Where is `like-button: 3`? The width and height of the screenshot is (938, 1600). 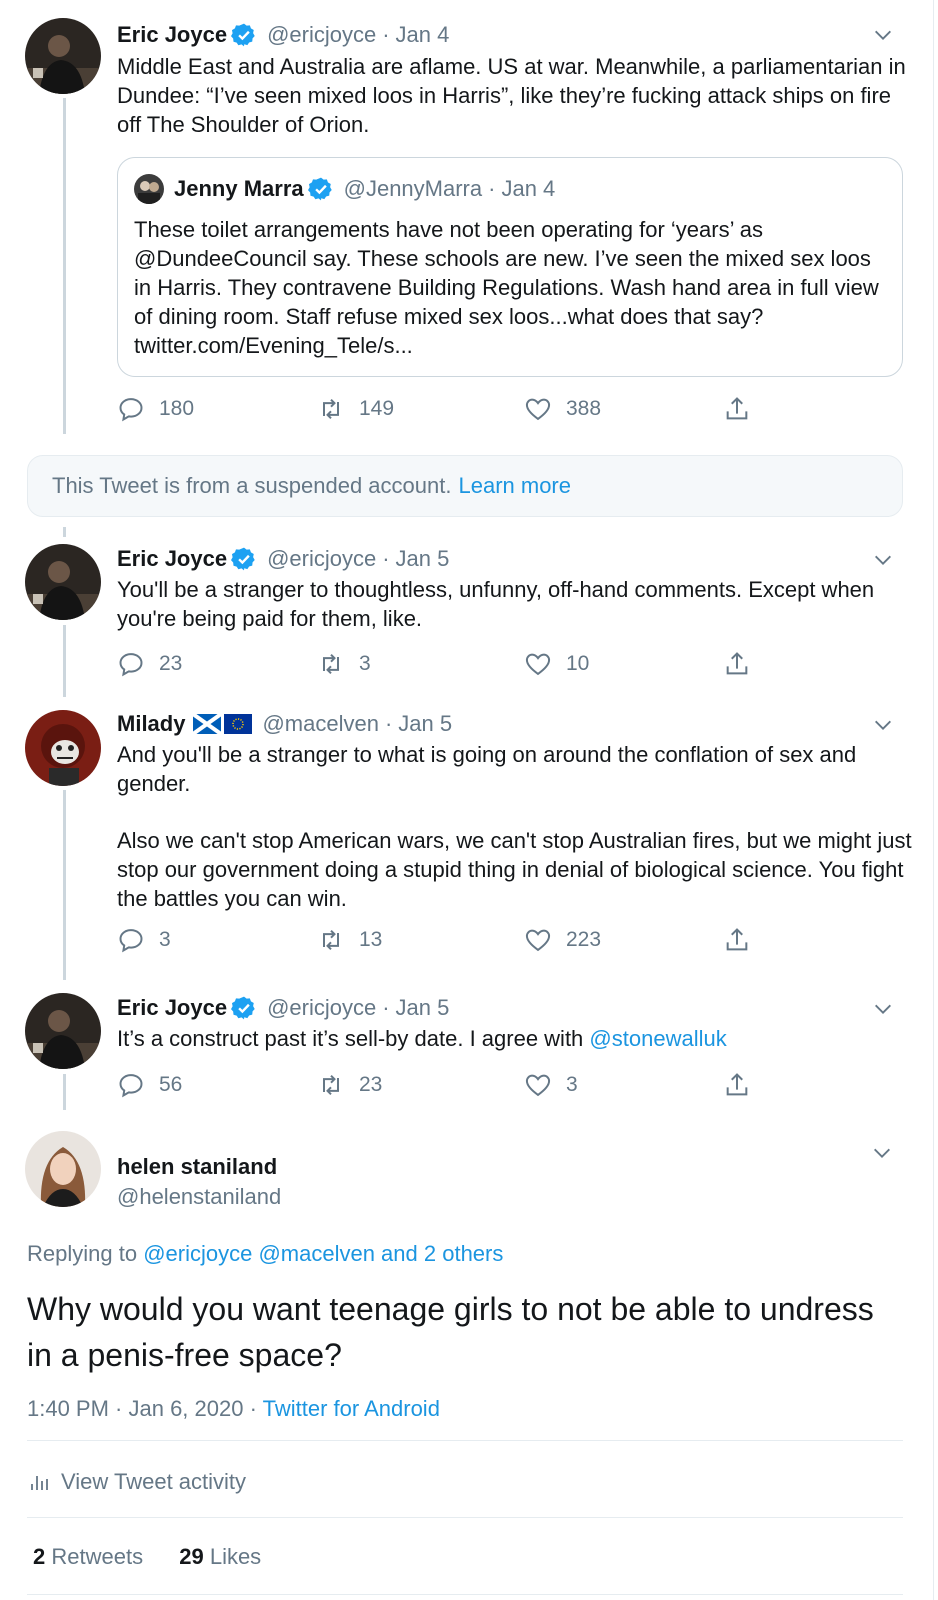
like-button: 3 is located at coordinates (551, 1085).